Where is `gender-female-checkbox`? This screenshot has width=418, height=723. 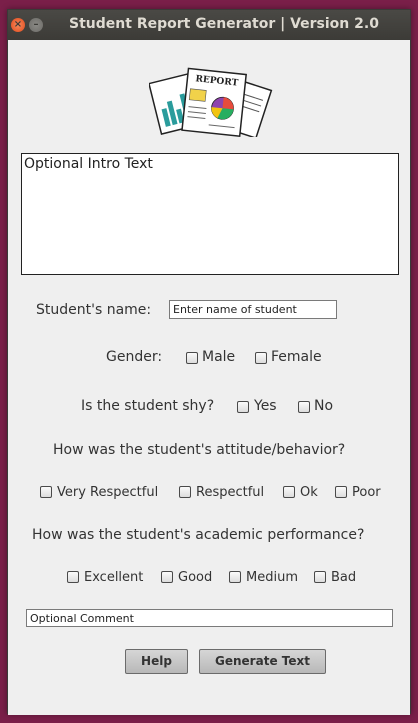 gender-female-checkbox is located at coordinates (261, 358).